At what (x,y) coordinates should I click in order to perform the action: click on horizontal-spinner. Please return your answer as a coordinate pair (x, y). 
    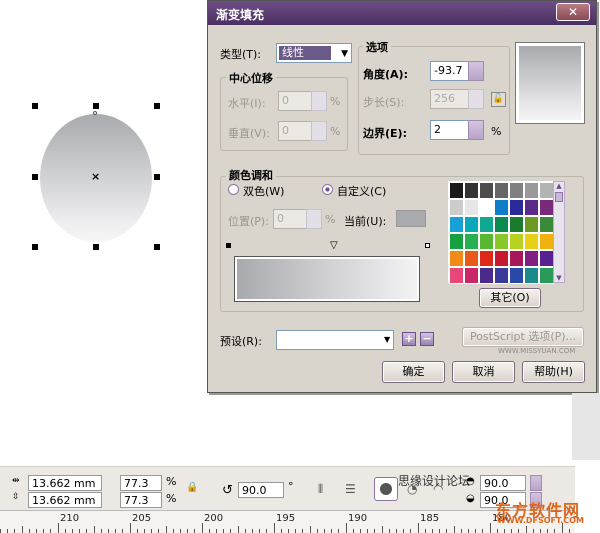
    Looking at the image, I should click on (319, 101).